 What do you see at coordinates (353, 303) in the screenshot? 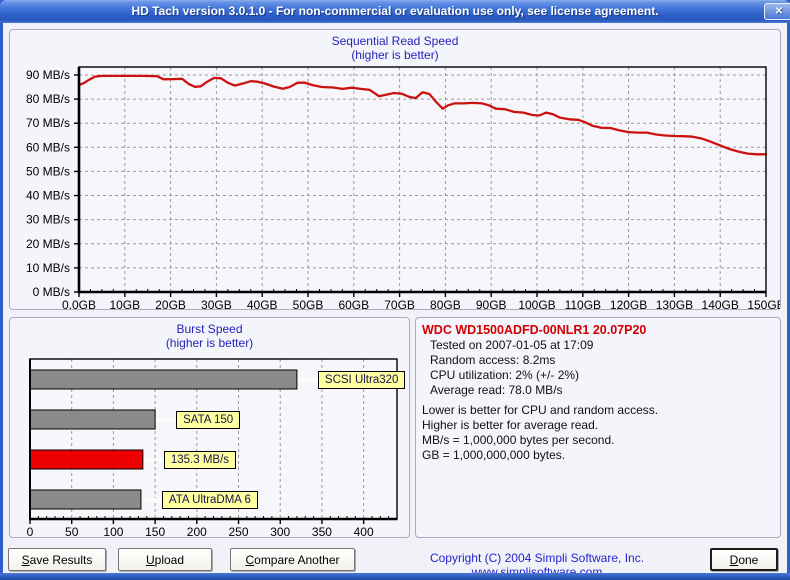
I see `svg-text: 60GB` at bounding box center [353, 303].